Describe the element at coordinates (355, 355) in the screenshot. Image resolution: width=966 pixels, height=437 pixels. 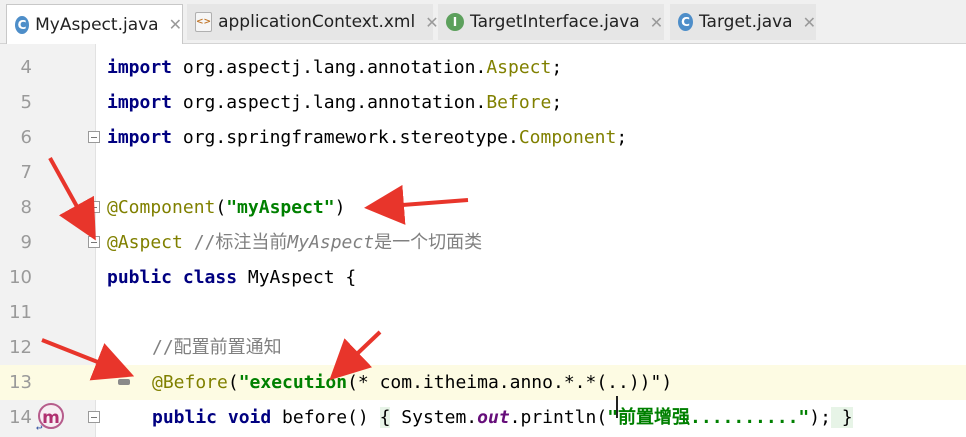
I see `arrow-to-execution` at that location.